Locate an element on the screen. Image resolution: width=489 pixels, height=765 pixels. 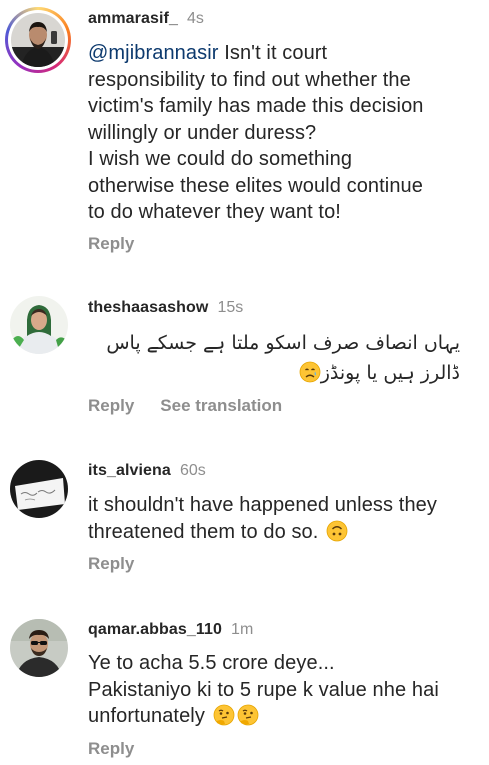
comment-header: ammarasif_ 4s is located at coordinates (146, 19).